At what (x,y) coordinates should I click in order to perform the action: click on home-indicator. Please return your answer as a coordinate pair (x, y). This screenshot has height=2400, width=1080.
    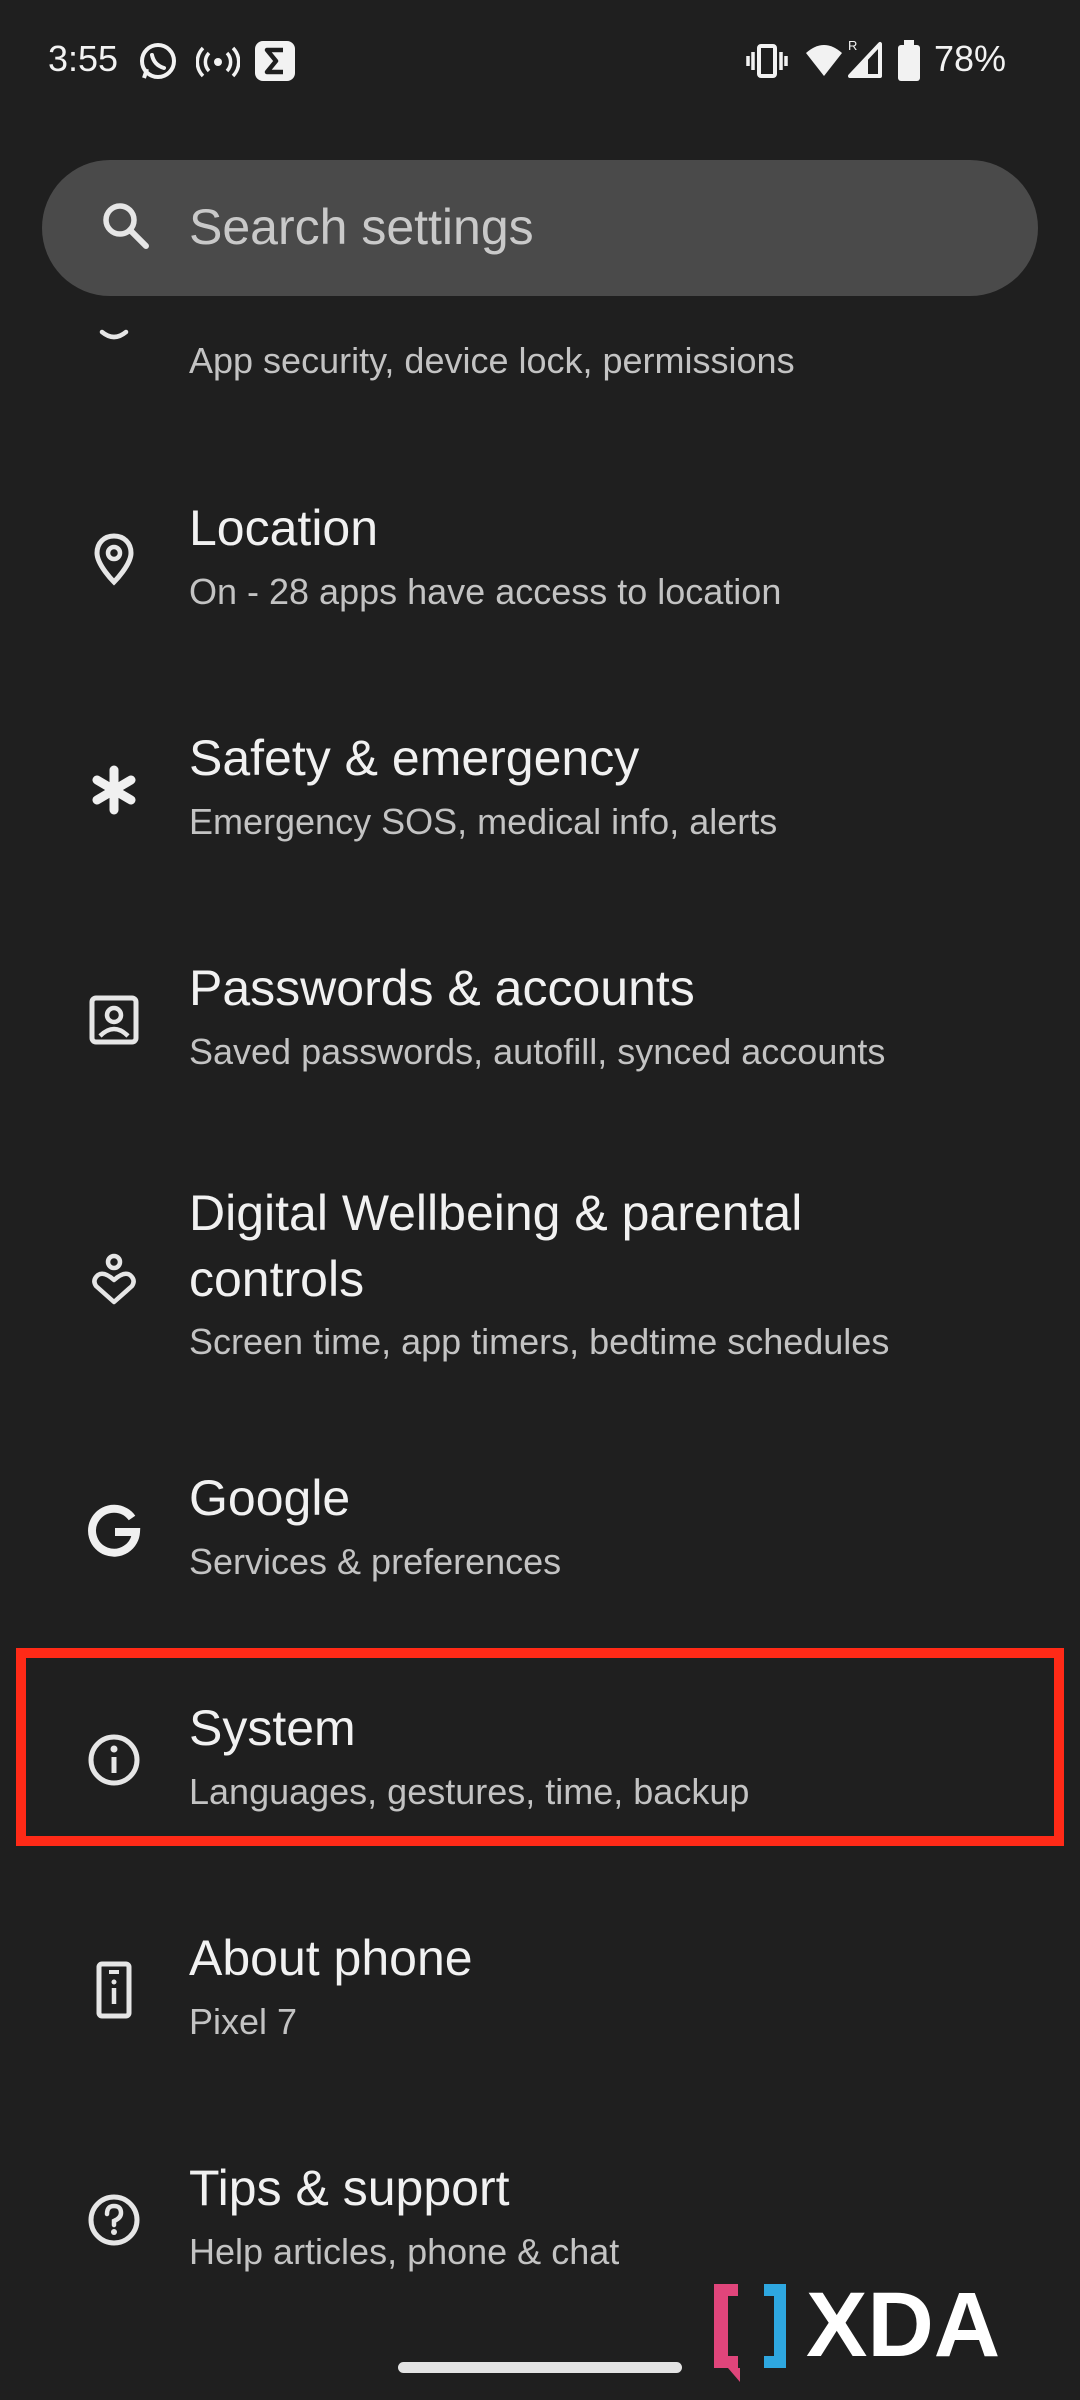
    Looking at the image, I should click on (540, 2367).